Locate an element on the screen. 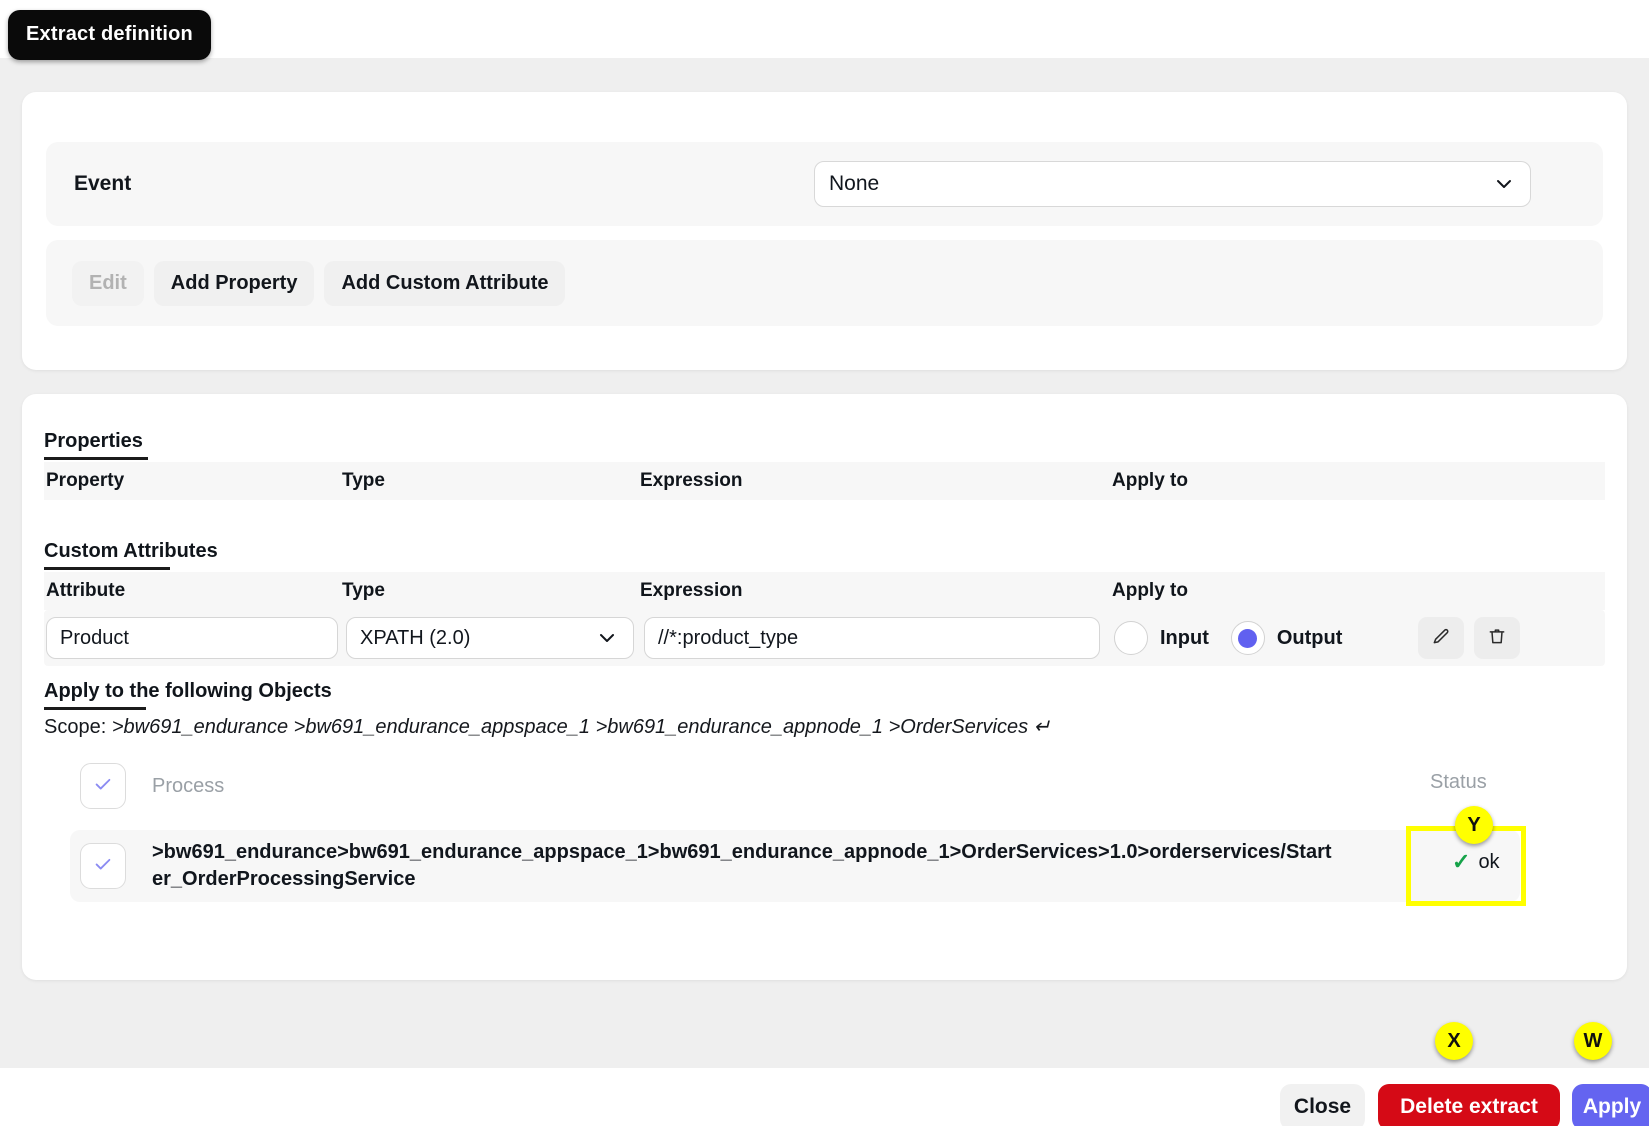  apply-to-output-radio is located at coordinates (1247, 638).